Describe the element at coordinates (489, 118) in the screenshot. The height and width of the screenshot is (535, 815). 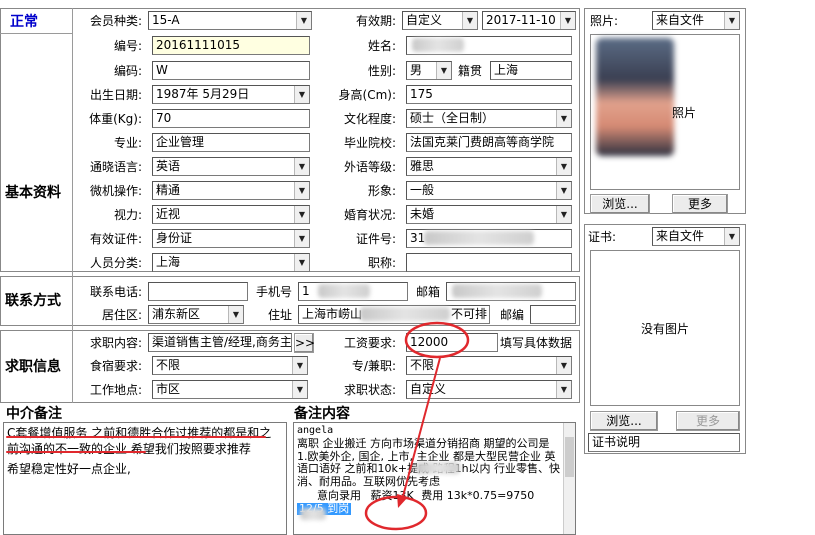
I see `education-select: 硕士（全日制） ▼` at that location.